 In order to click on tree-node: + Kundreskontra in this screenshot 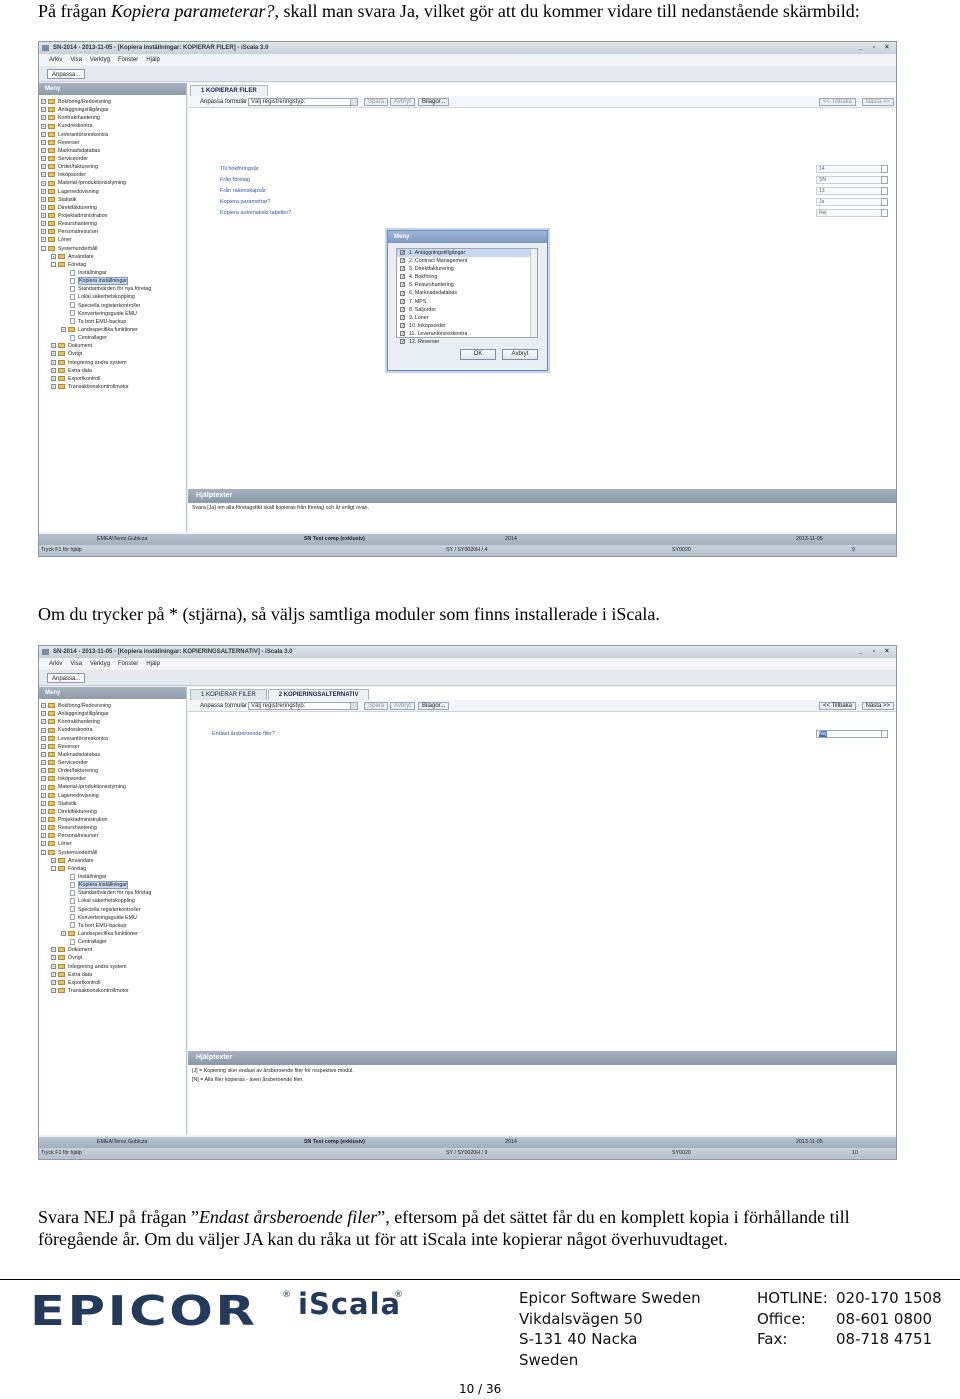, I will do `click(112, 126)`.